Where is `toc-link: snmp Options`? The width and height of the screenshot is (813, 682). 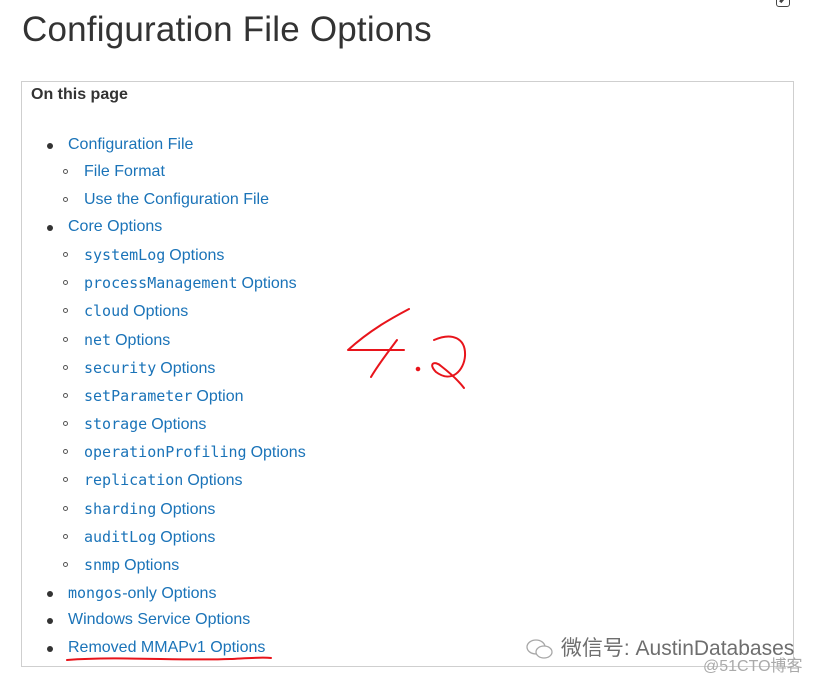 toc-link: snmp Options is located at coordinates (132, 565).